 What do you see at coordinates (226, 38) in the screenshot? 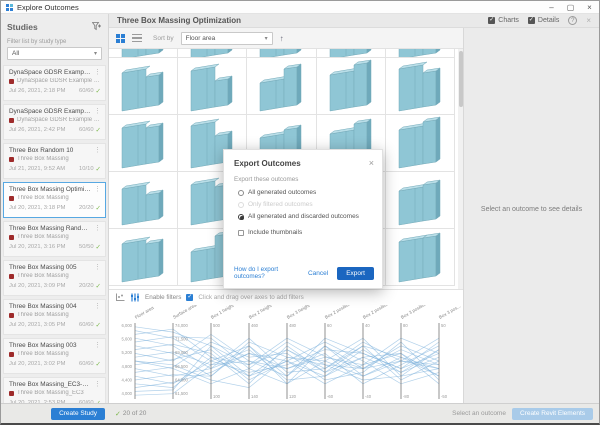
I see `sort-select: Floor area ▾` at bounding box center [226, 38].